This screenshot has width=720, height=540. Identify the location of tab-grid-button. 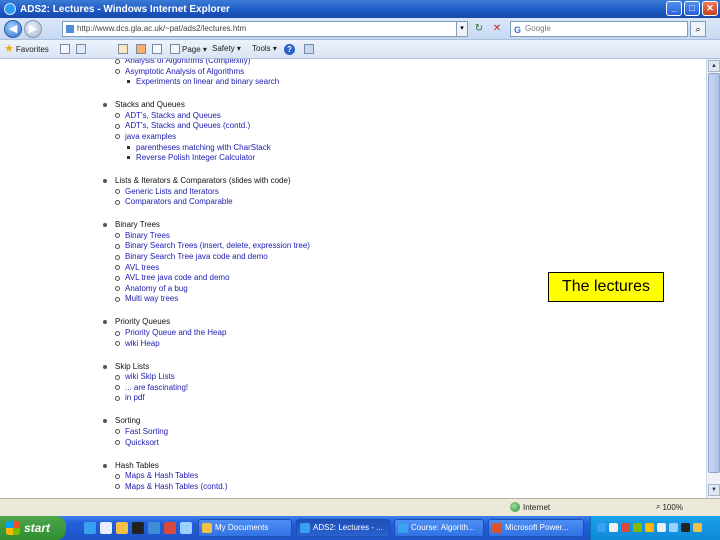
(65, 49).